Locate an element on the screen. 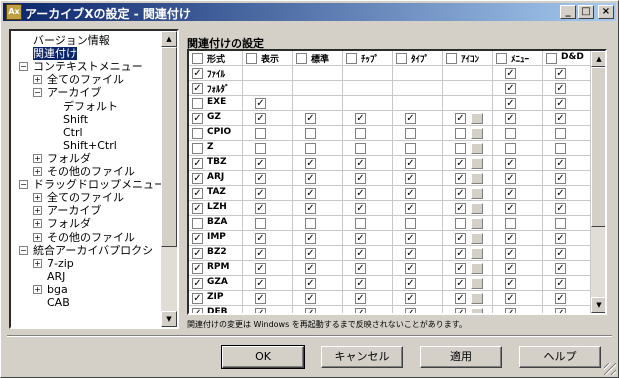 Image resolution: width=619 pixels, height=378 pixels. close-button: × is located at coordinates (606, 12).